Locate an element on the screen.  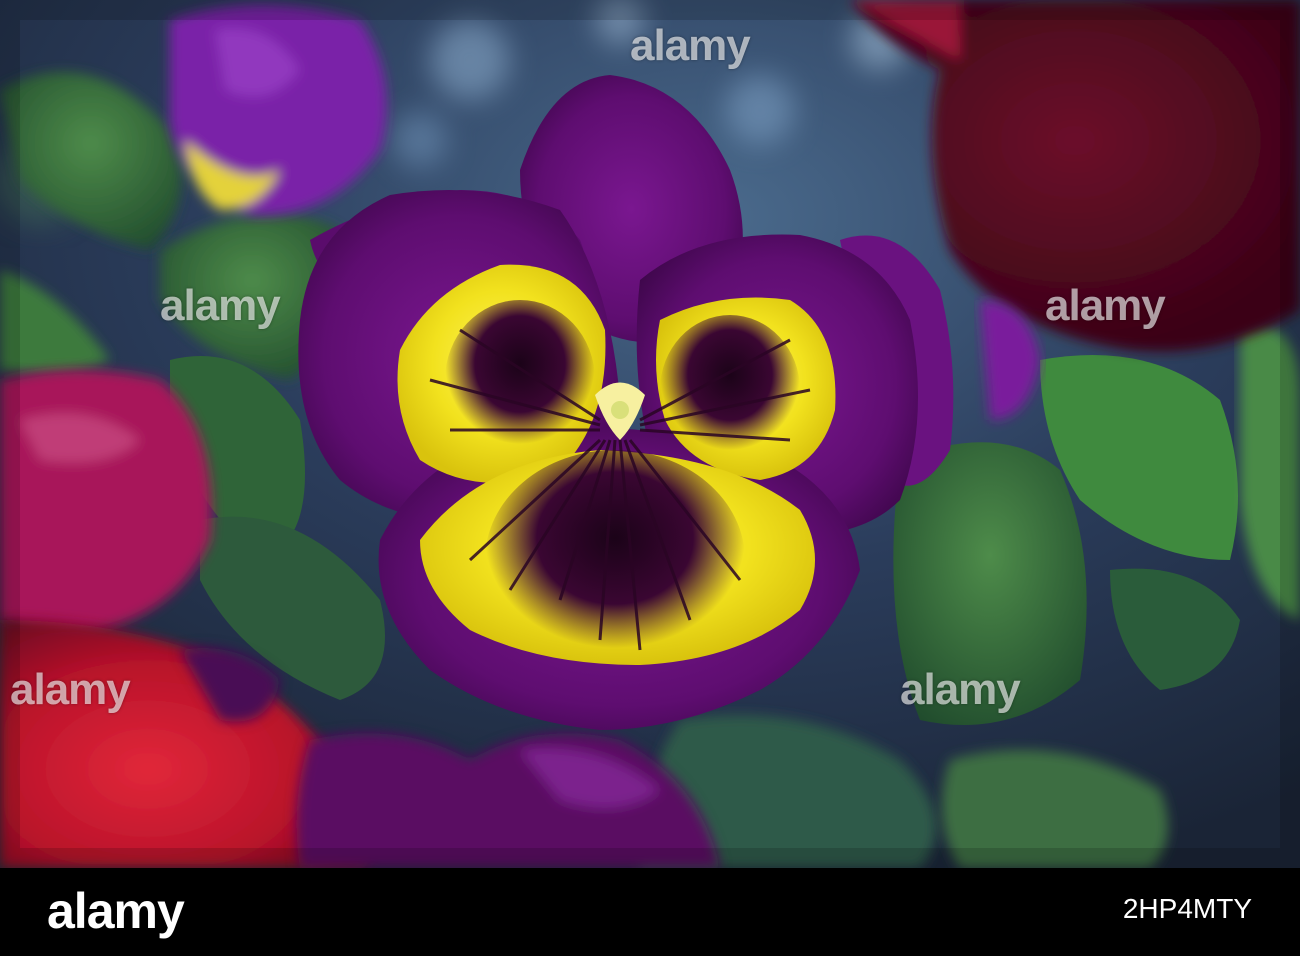
alamy-logo: alamy is located at coordinates (116, 911).